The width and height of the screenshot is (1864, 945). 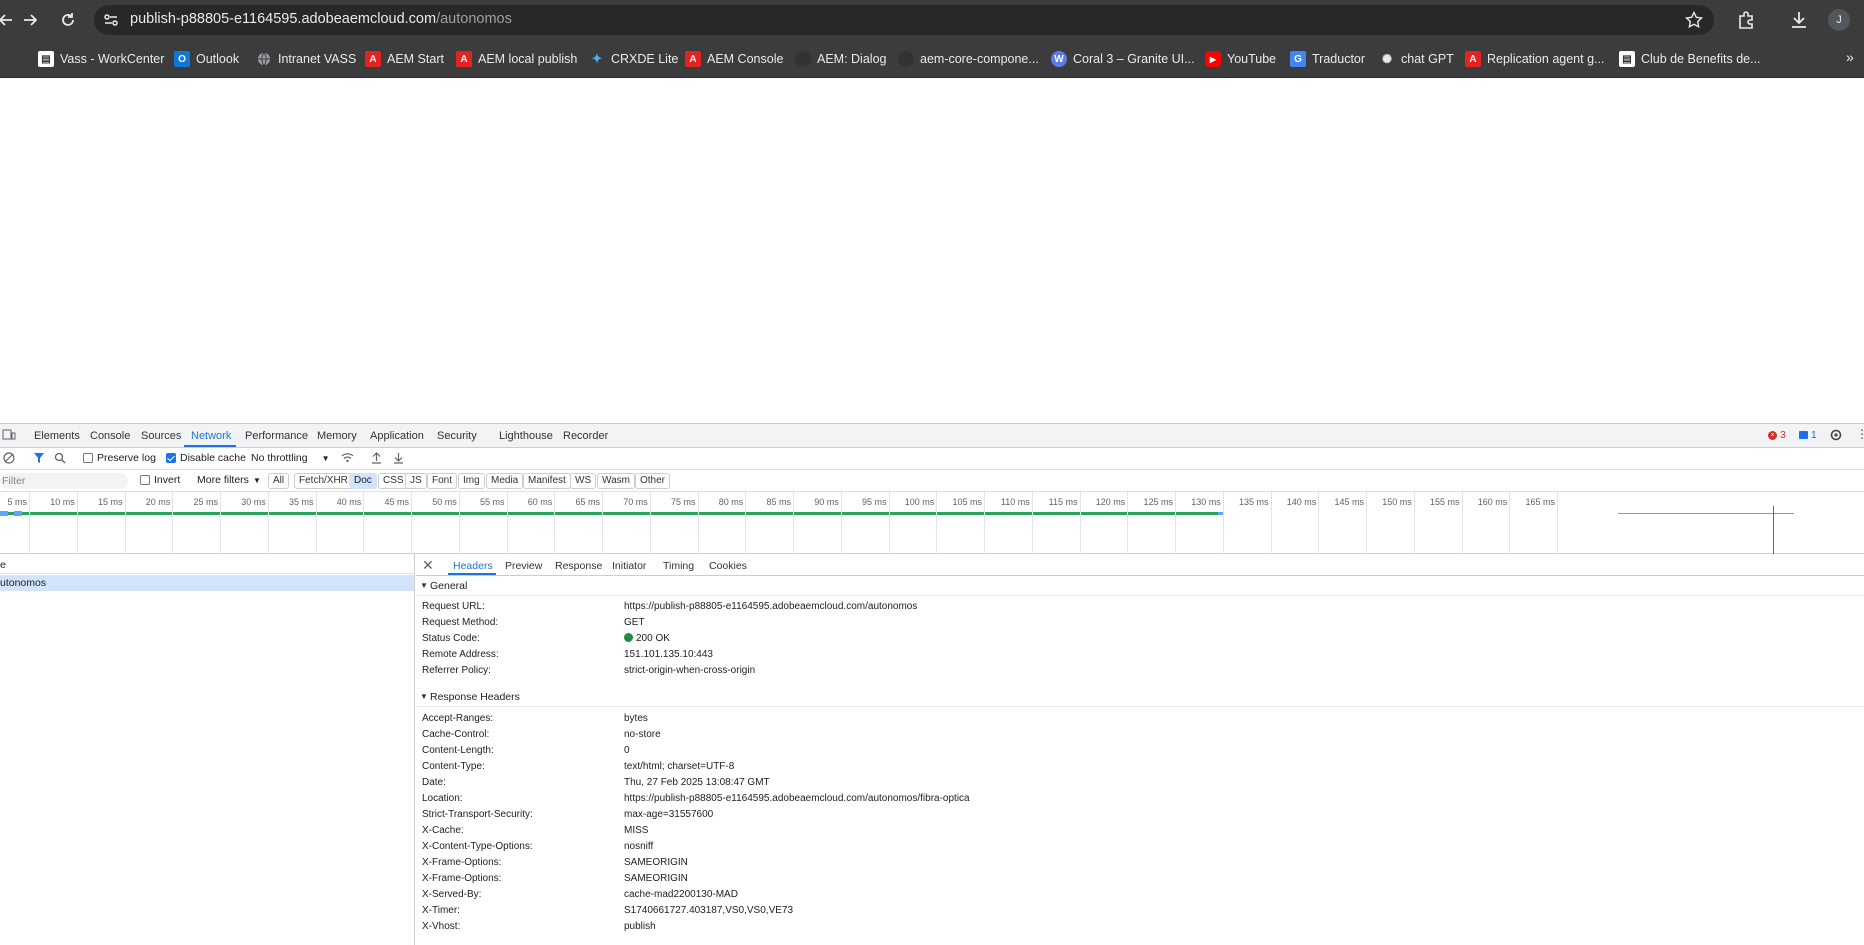 I want to click on tab-application: Application, so click(x=397, y=436).